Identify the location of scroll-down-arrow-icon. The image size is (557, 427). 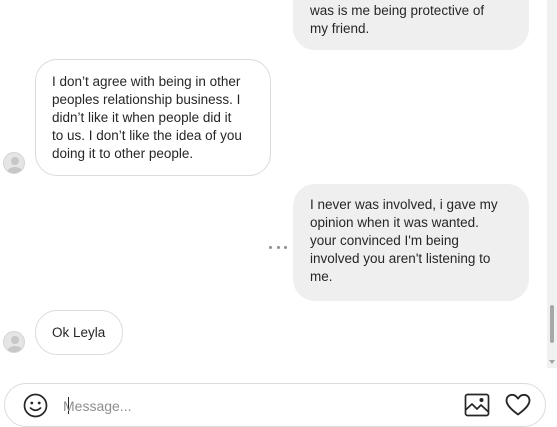
(552, 362).